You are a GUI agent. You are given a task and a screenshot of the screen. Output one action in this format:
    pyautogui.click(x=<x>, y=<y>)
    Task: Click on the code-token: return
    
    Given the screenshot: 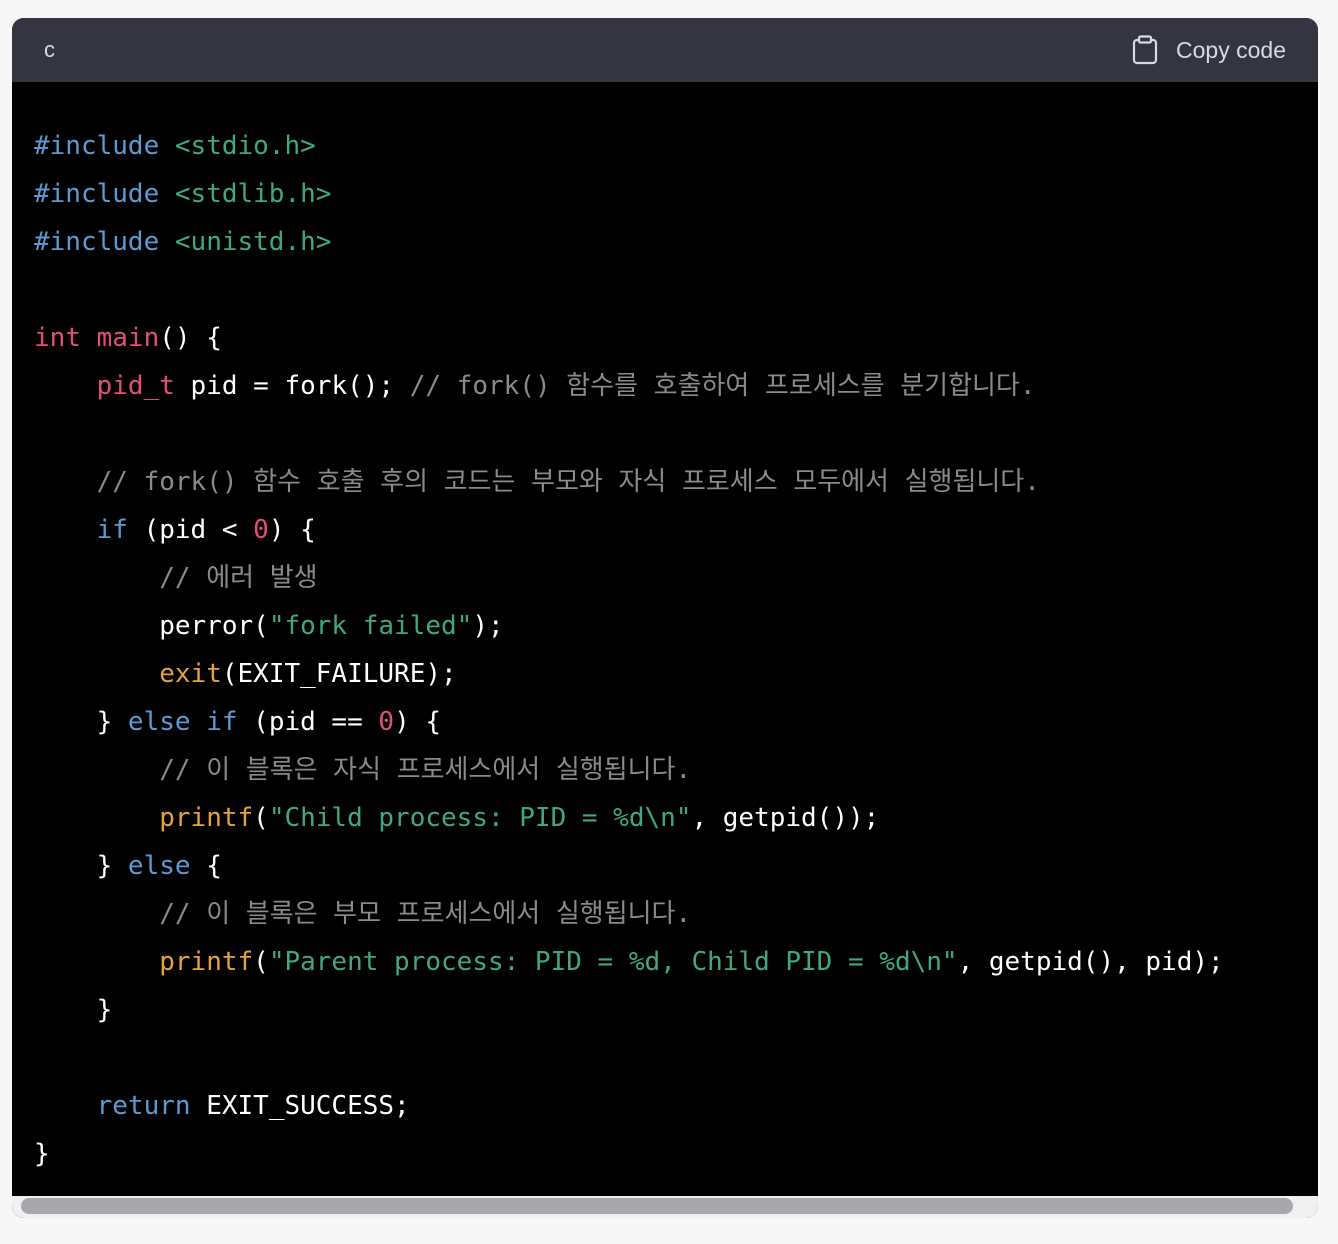 What is the action you would take?
    pyautogui.click(x=143, y=1106)
    